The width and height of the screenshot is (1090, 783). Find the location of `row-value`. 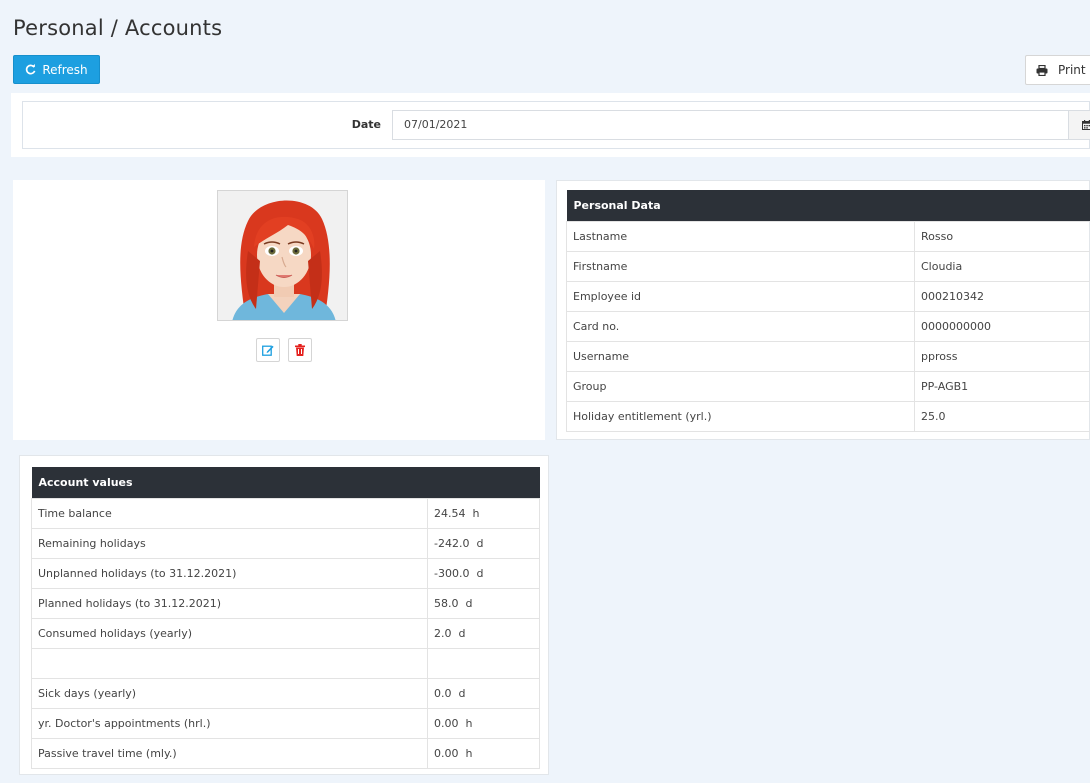

row-value is located at coordinates (483, 663).